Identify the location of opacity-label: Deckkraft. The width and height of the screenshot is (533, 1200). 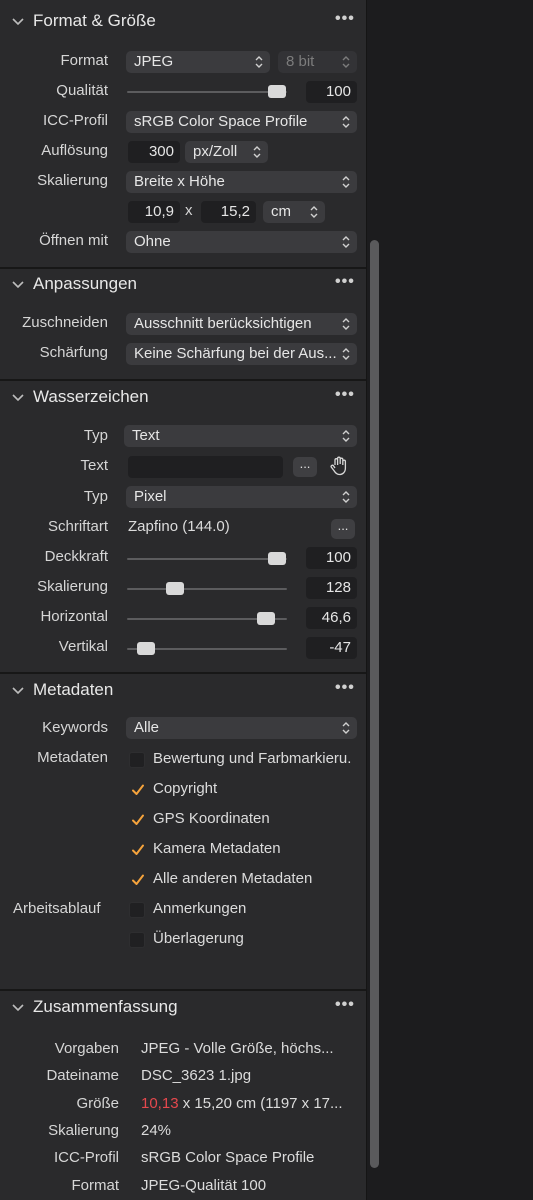
(76, 556).